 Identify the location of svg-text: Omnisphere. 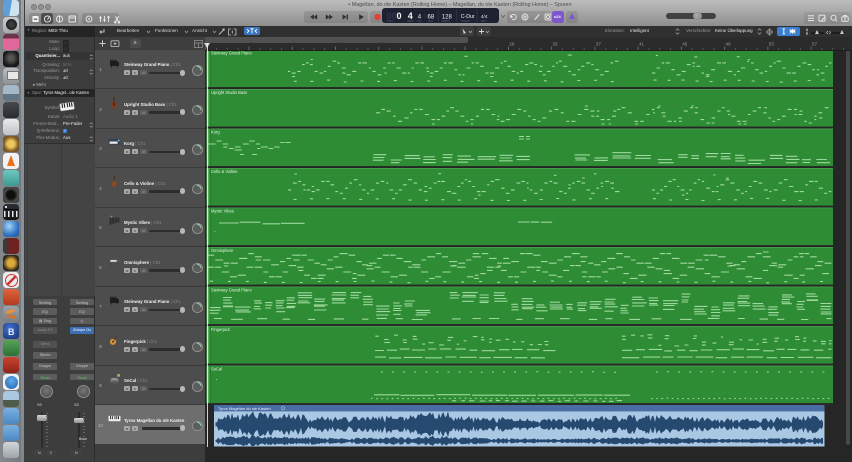
(222, 250).